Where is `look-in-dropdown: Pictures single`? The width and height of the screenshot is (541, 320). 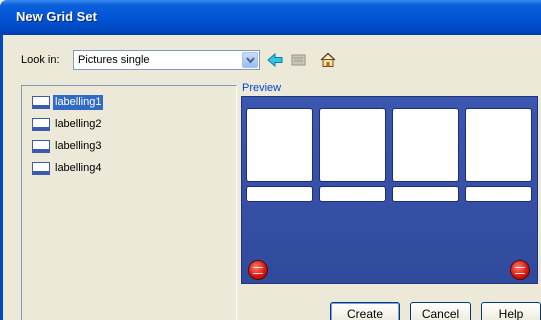
look-in-dropdown: Pictures single is located at coordinates (166, 60).